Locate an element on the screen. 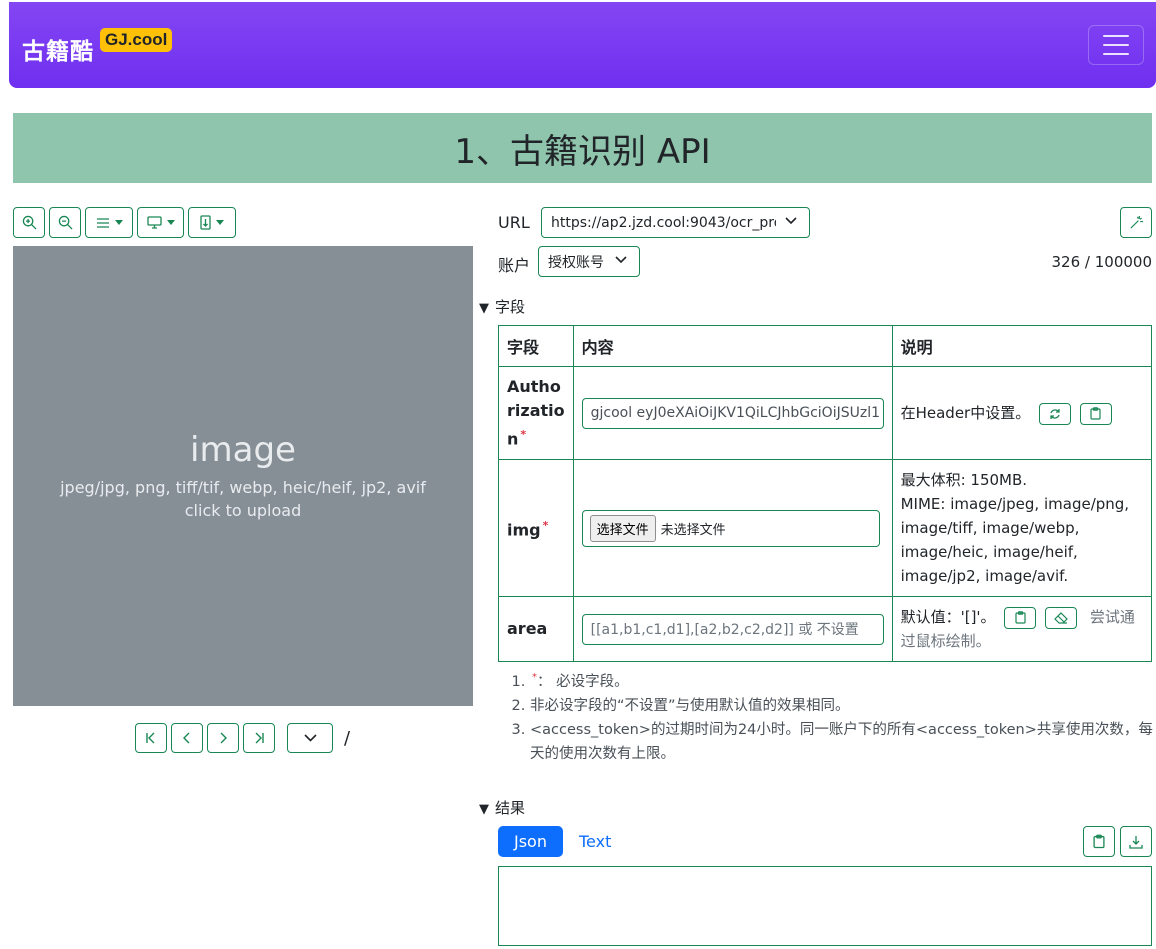 This screenshot has width=1156, height=949. results-summary: ▼ 结果 is located at coordinates (502, 807).